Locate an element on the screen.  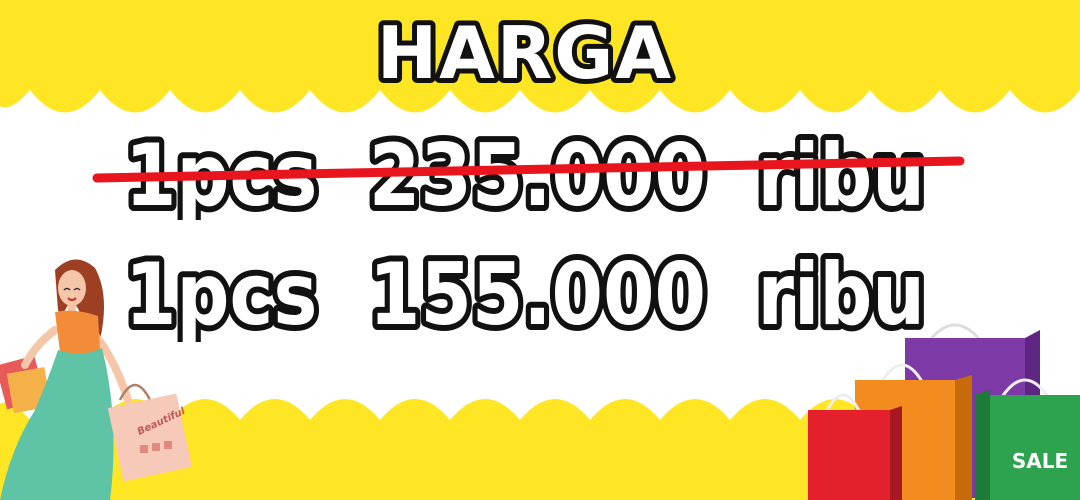
sale-label: SALE is located at coordinates (1040, 461).